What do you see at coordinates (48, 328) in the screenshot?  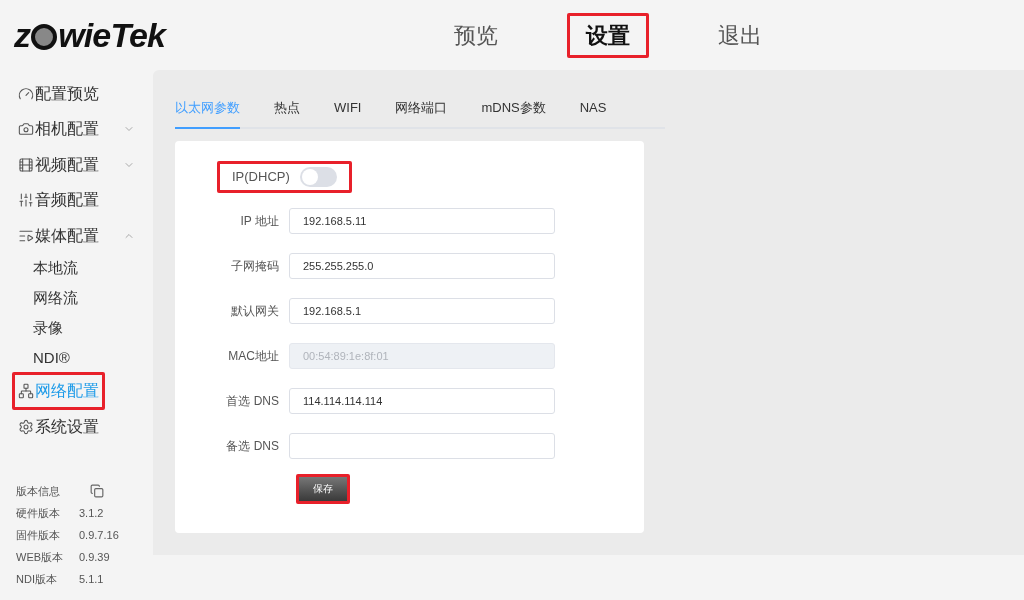 I see `sidebar-subitem: 录像` at bounding box center [48, 328].